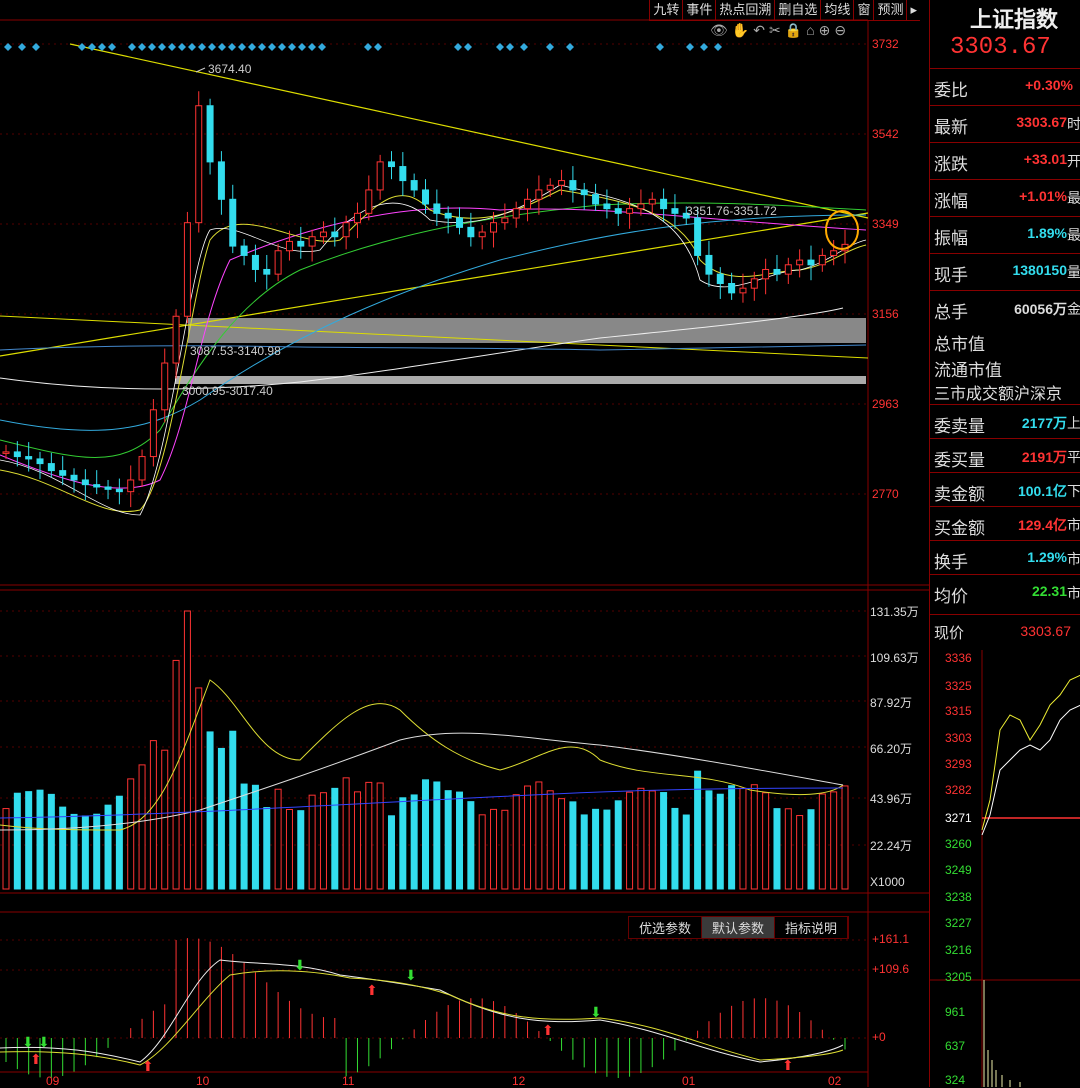 The image size is (1080, 1088). I want to click on indicator-help-button: 指标说明, so click(812, 927).